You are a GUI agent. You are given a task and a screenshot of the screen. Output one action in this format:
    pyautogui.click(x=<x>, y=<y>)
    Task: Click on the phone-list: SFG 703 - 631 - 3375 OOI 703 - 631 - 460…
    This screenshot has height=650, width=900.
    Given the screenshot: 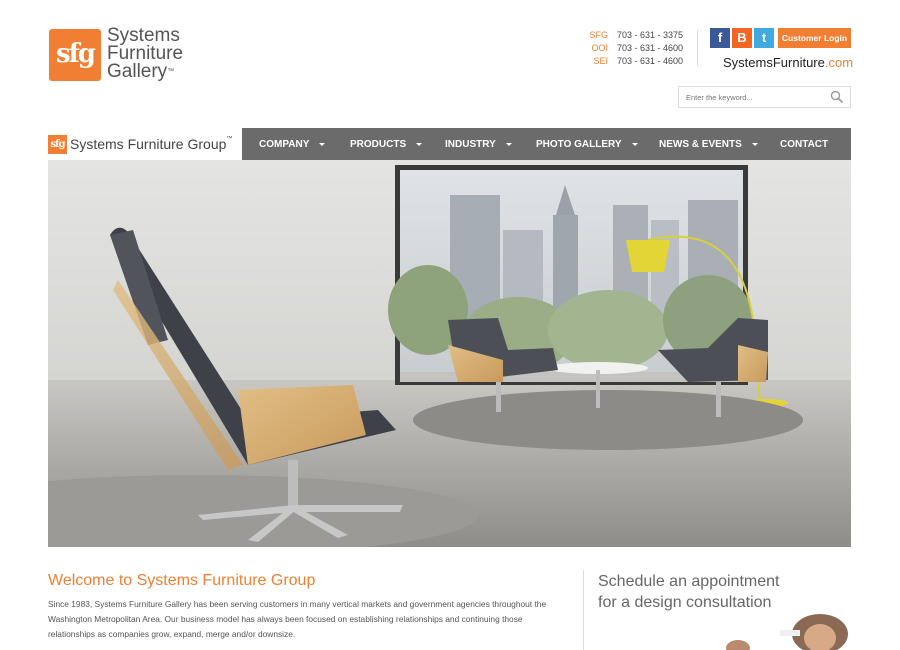 What is the action you would take?
    pyautogui.click(x=636, y=48)
    